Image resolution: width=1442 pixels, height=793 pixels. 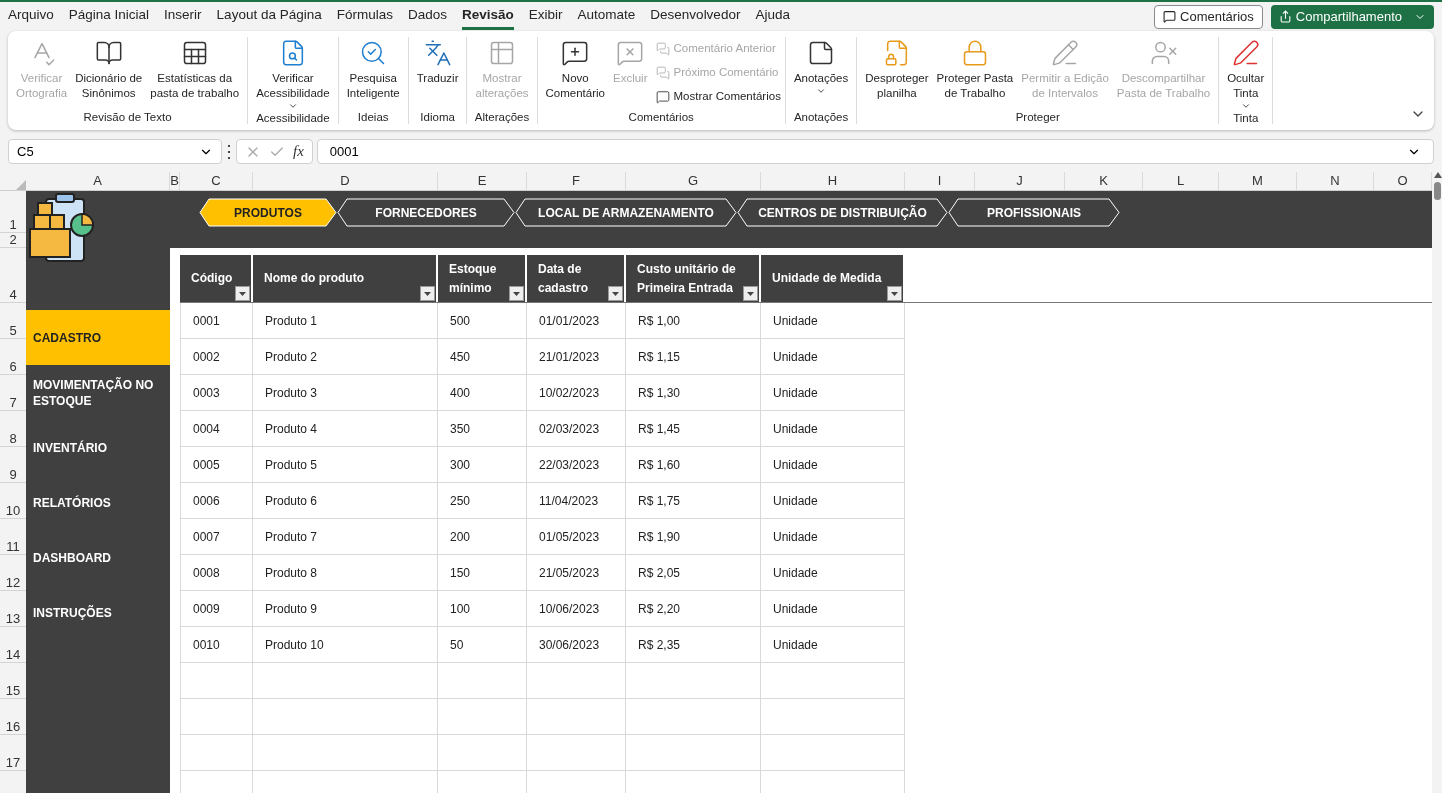 What do you see at coordinates (482, 357) in the screenshot?
I see `table-cell: 450` at bounding box center [482, 357].